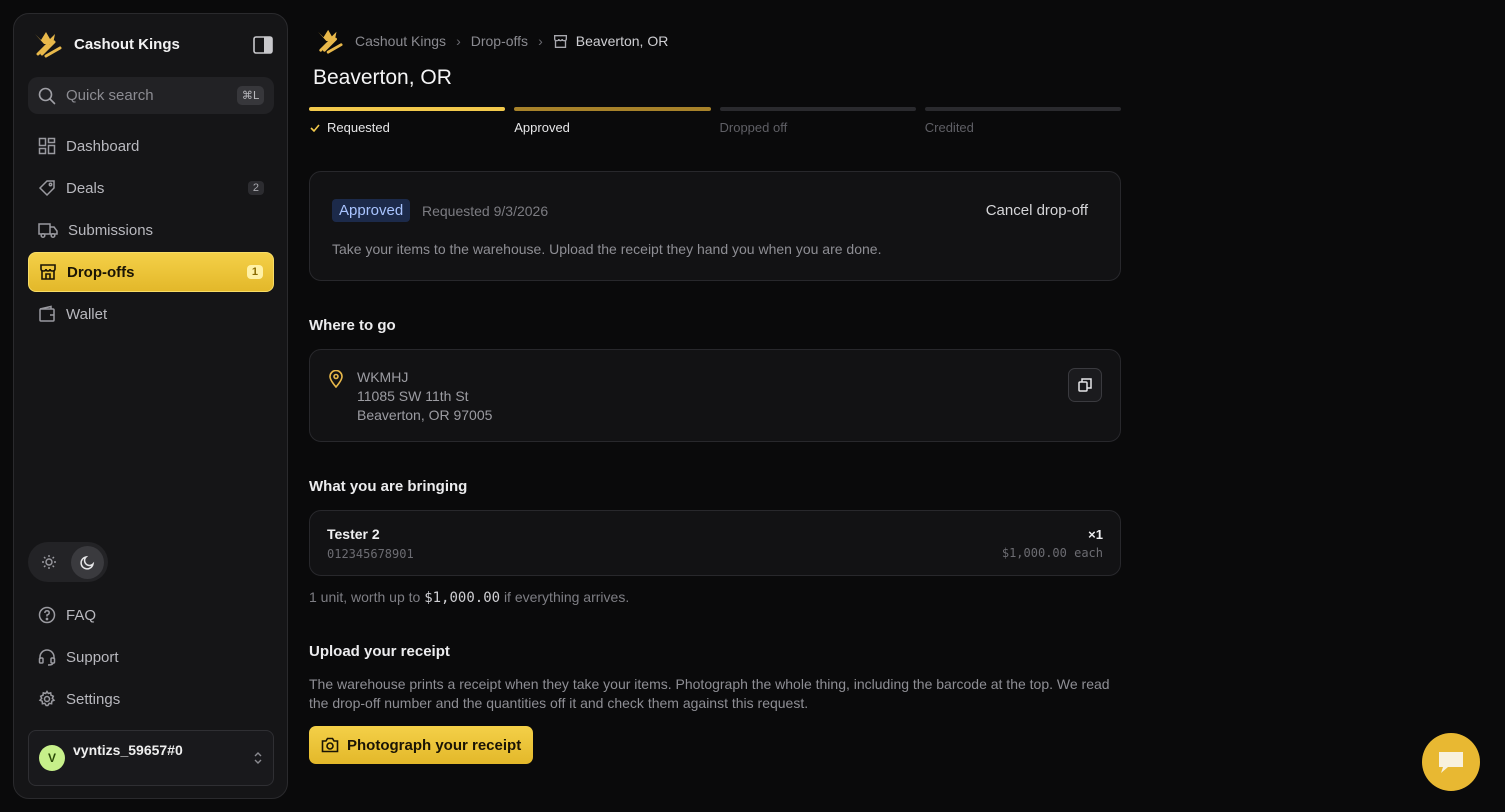 The image size is (1505, 812). I want to click on sidebar-item-label: Dashboard, so click(103, 146).